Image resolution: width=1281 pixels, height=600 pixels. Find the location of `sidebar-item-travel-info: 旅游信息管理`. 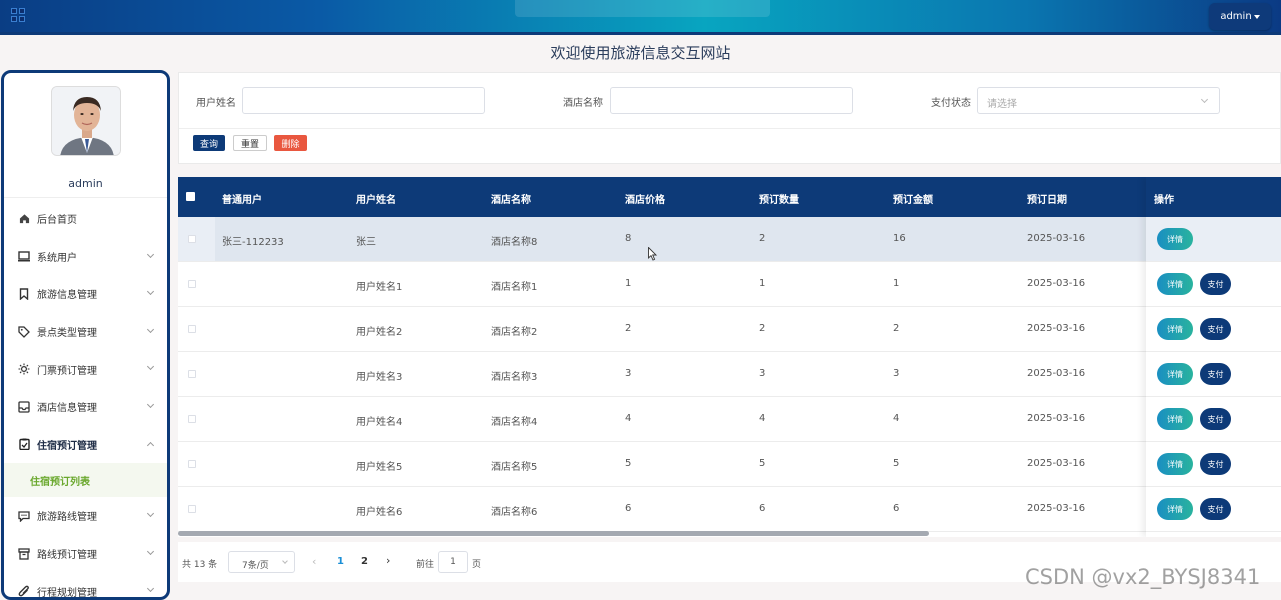

sidebar-item-travel-info: 旅游信息管理 is located at coordinates (85, 294).